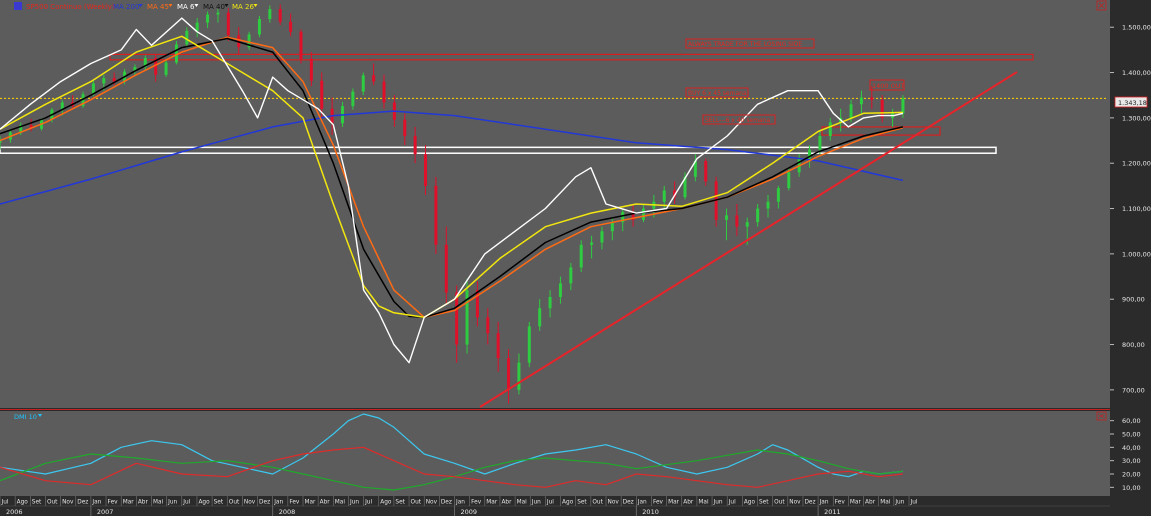 The height and width of the screenshot is (516, 1151). I want to click on indicator-legend-item: MA 40, so click(216, 7).